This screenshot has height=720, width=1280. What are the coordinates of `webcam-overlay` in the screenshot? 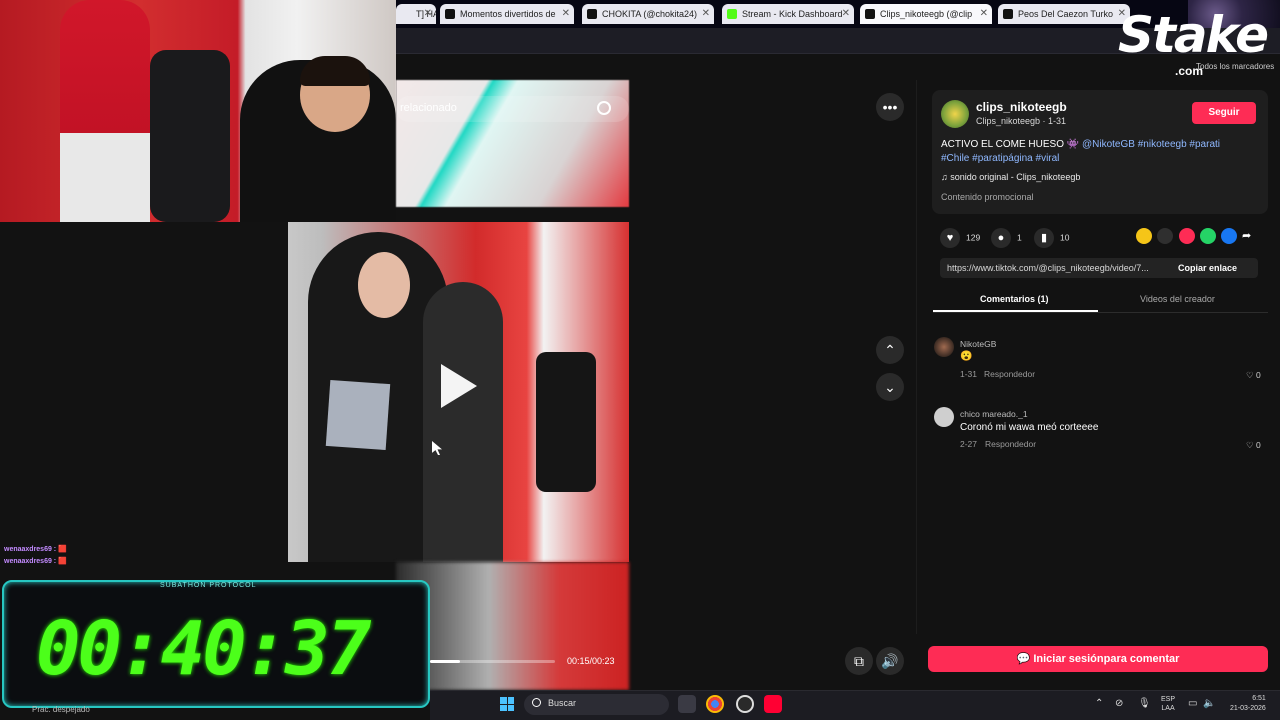 It's located at (198, 111).